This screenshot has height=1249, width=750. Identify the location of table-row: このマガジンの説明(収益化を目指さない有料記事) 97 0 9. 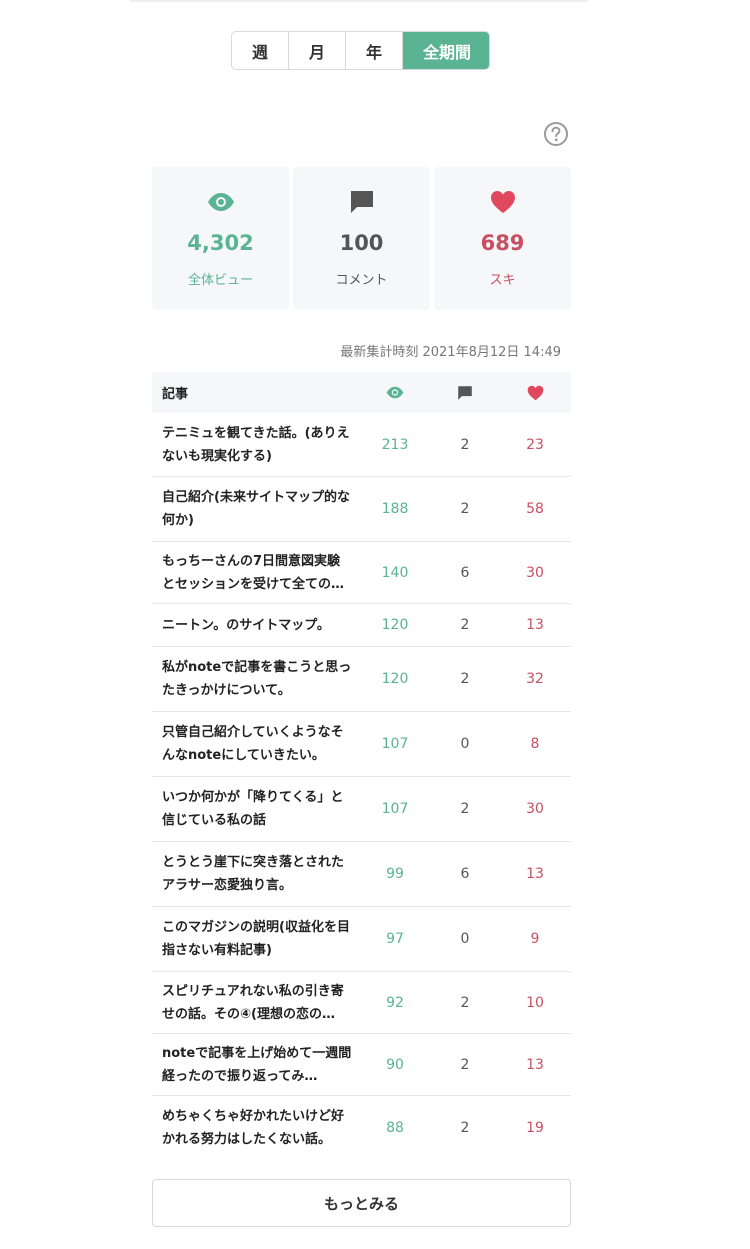
(361, 939).